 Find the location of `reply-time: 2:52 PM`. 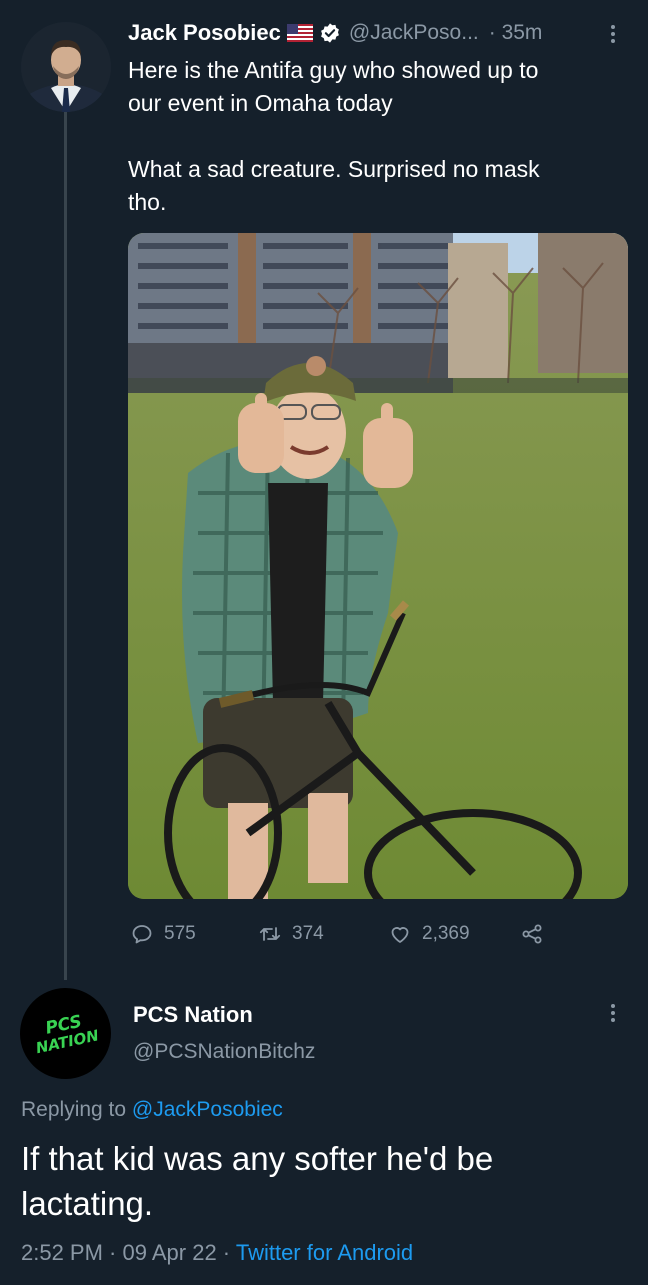

reply-time: 2:52 PM is located at coordinates (62, 1252).